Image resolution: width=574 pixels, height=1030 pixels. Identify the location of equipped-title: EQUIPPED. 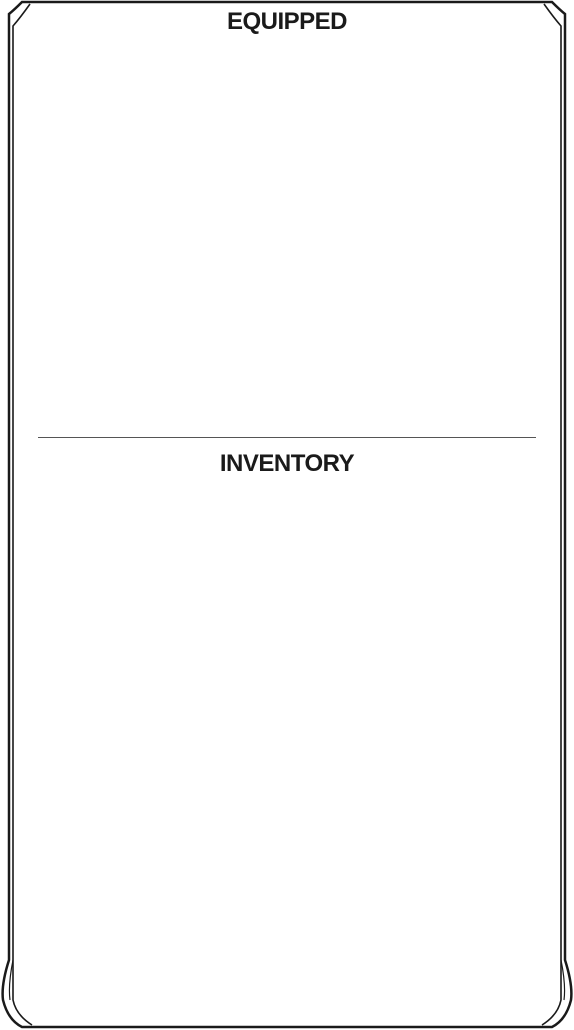
(287, 21).